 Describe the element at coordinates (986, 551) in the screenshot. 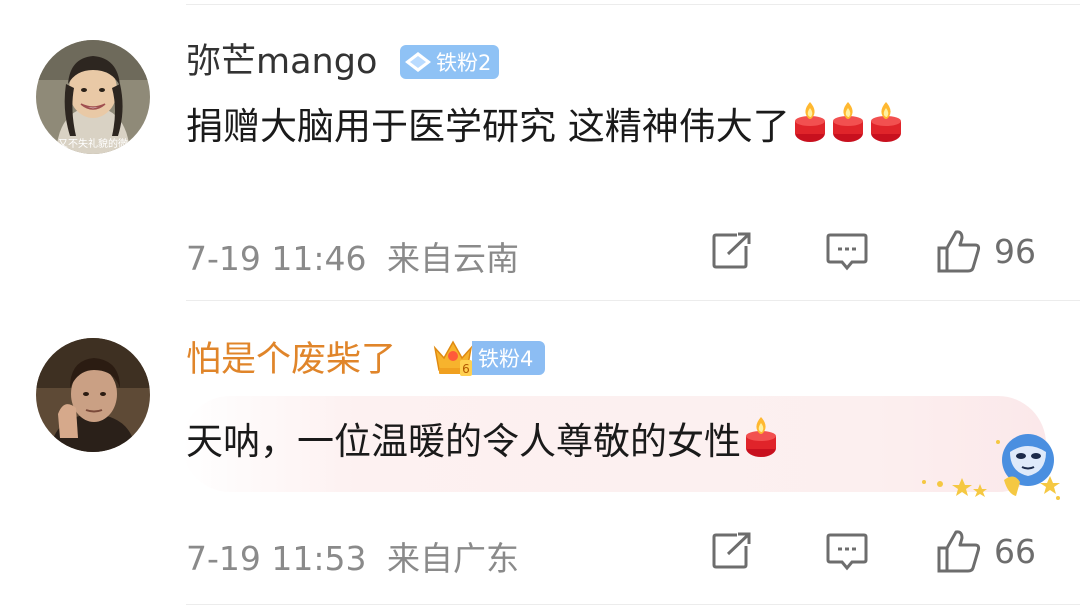

I see `like-button: 66` at that location.